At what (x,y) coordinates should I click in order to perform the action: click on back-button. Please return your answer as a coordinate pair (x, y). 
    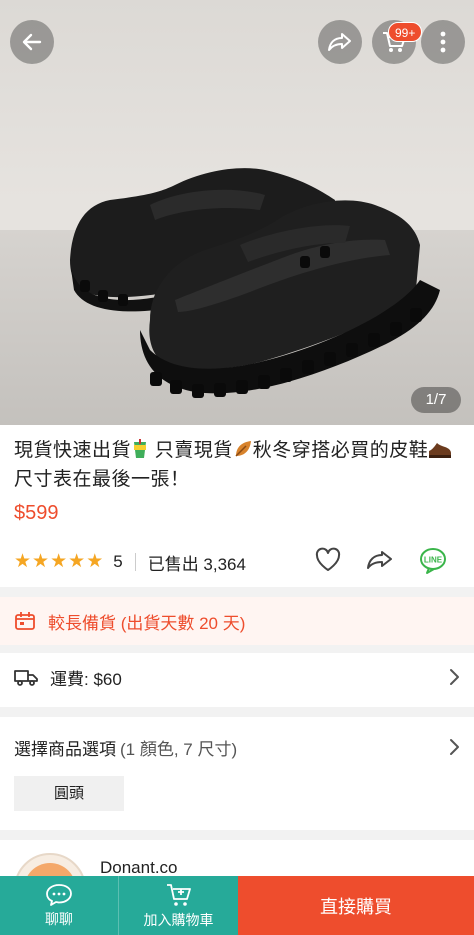
    Looking at the image, I should click on (32, 42).